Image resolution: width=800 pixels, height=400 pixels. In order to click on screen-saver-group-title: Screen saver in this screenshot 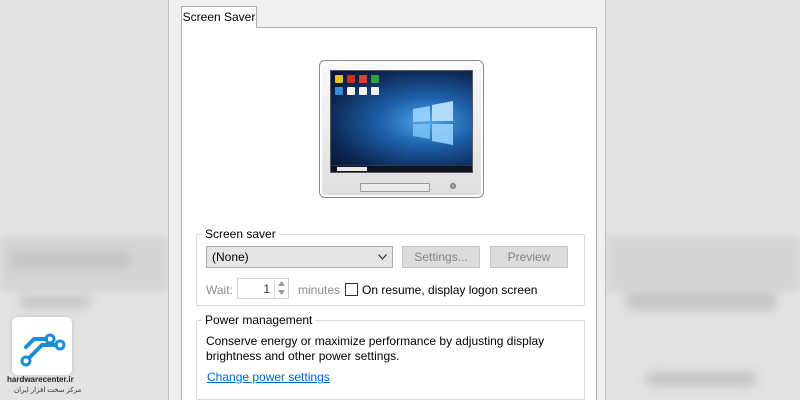, I will do `click(240, 234)`.